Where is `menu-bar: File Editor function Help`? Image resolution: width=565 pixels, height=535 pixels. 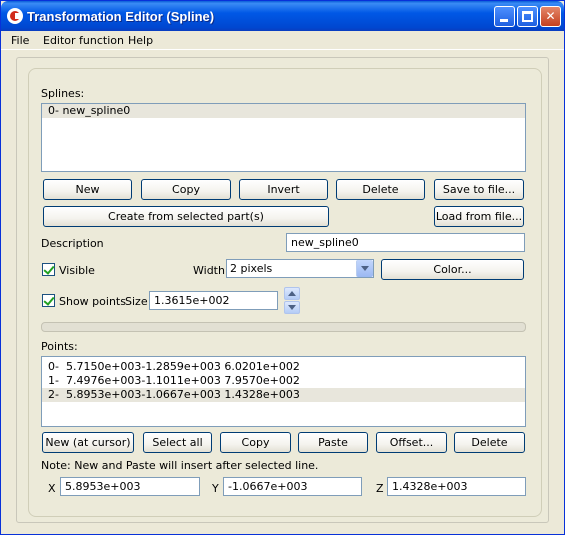
menu-bar: File Editor function Help is located at coordinates (282, 40).